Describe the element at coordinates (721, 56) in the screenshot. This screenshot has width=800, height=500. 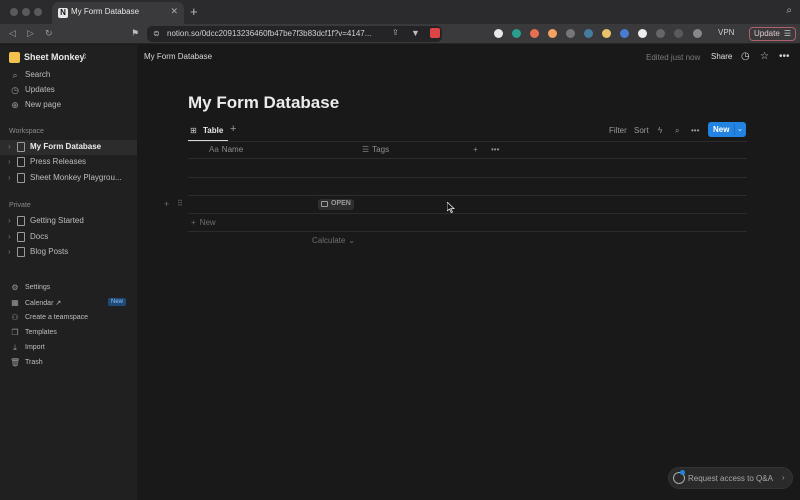
I see `share-button: Share` at that location.